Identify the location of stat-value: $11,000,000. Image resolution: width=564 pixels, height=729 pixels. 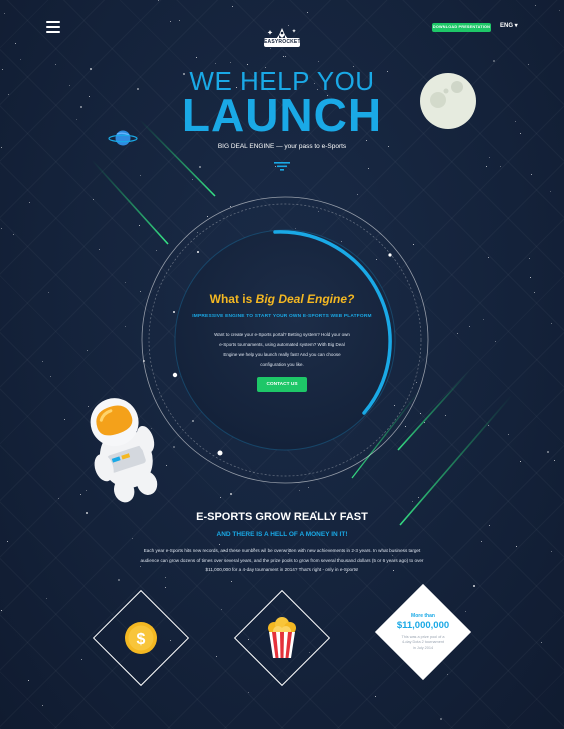
(423, 625).